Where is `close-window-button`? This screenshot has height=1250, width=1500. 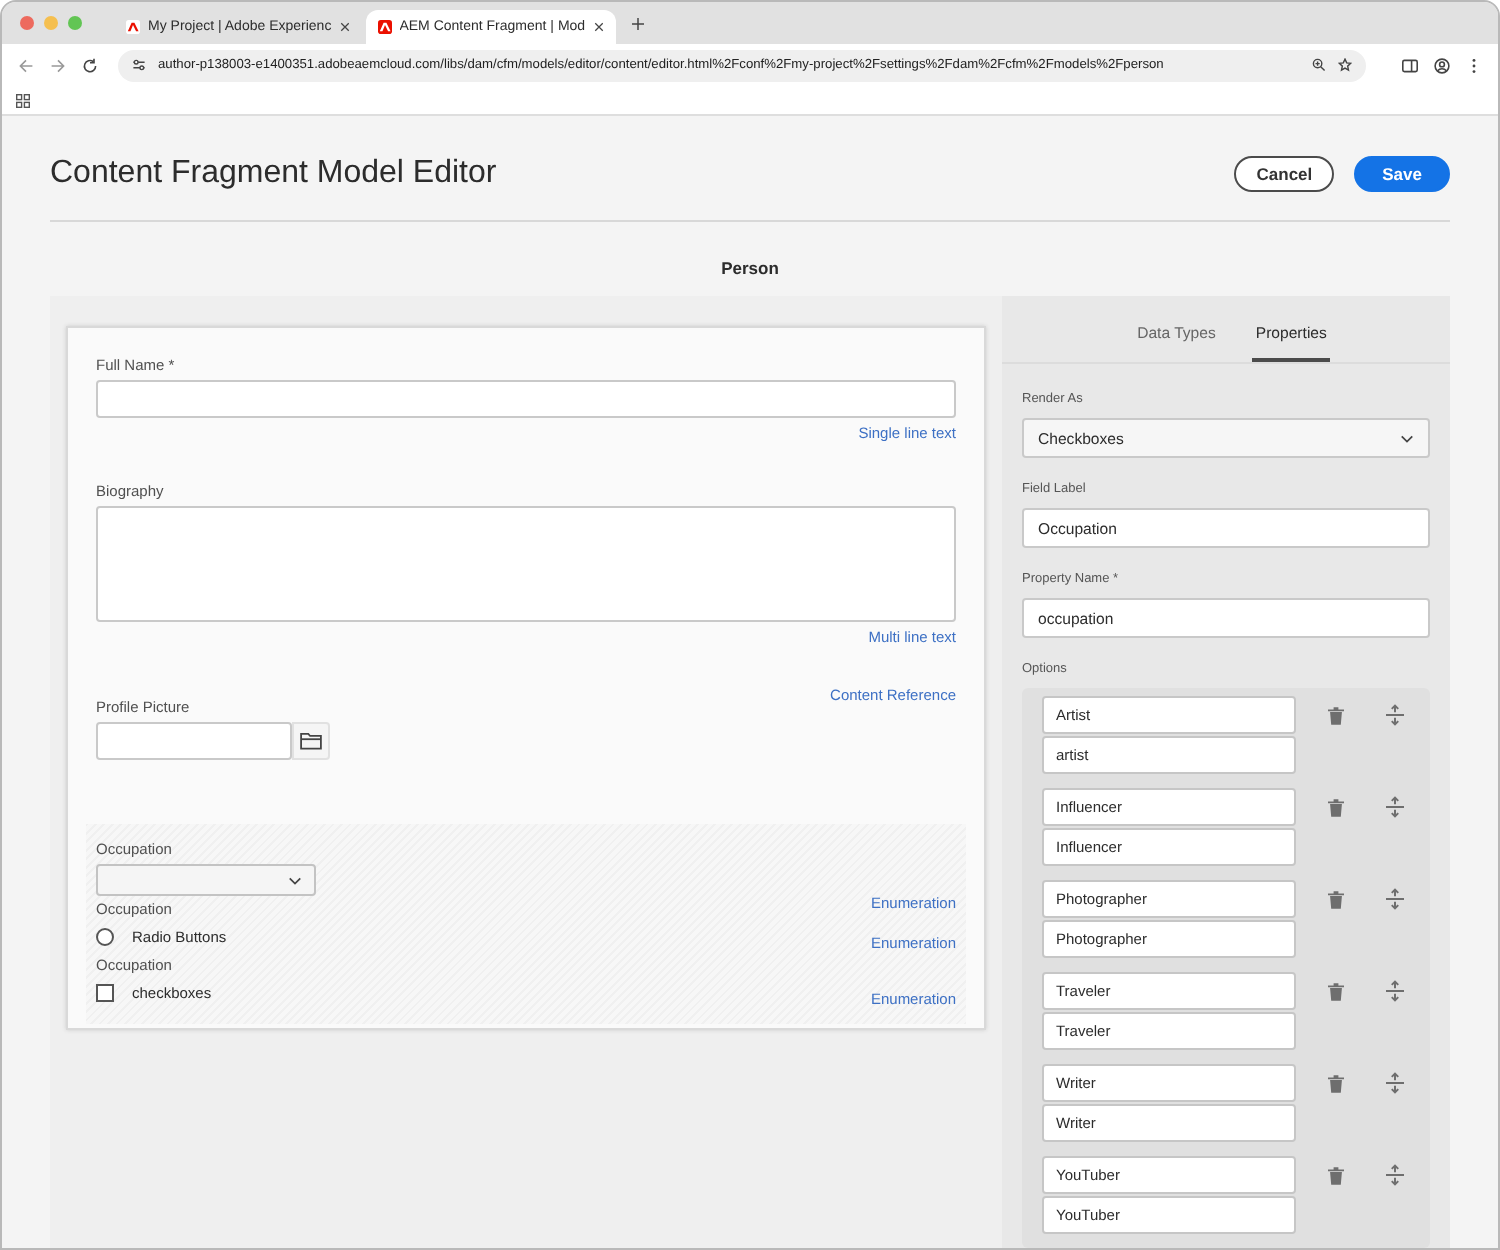 close-window-button is located at coordinates (27, 23).